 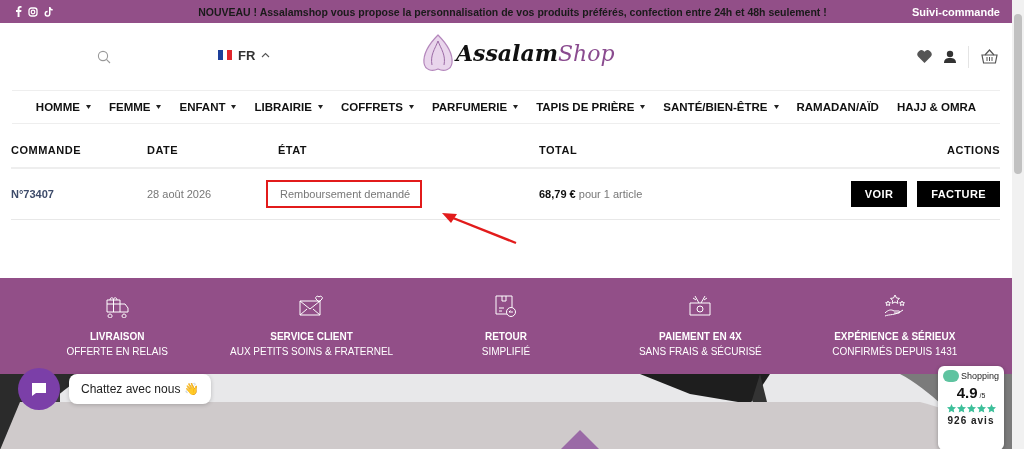 I want to click on column-header: DATE, so click(x=163, y=149).